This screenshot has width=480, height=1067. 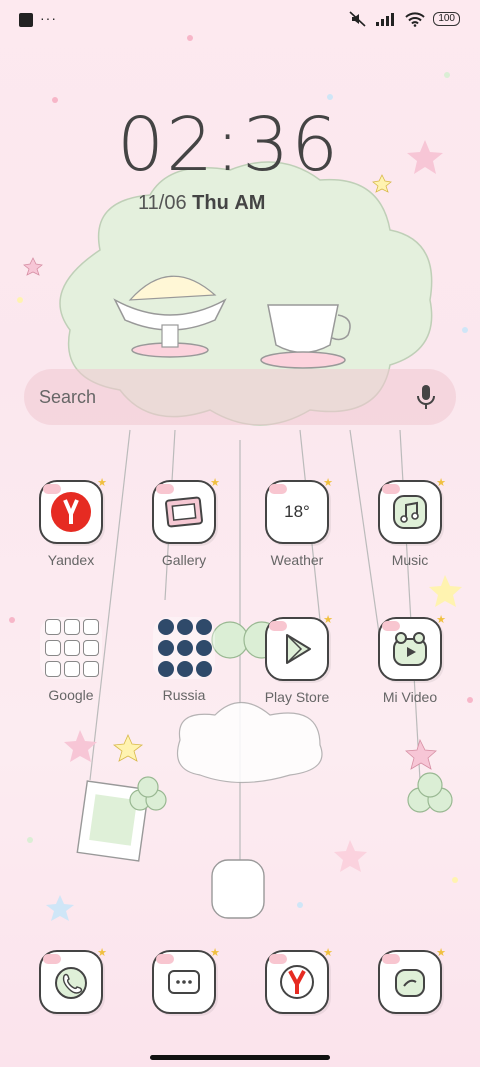 I want to click on security-icon: ★, so click(x=412, y=980).